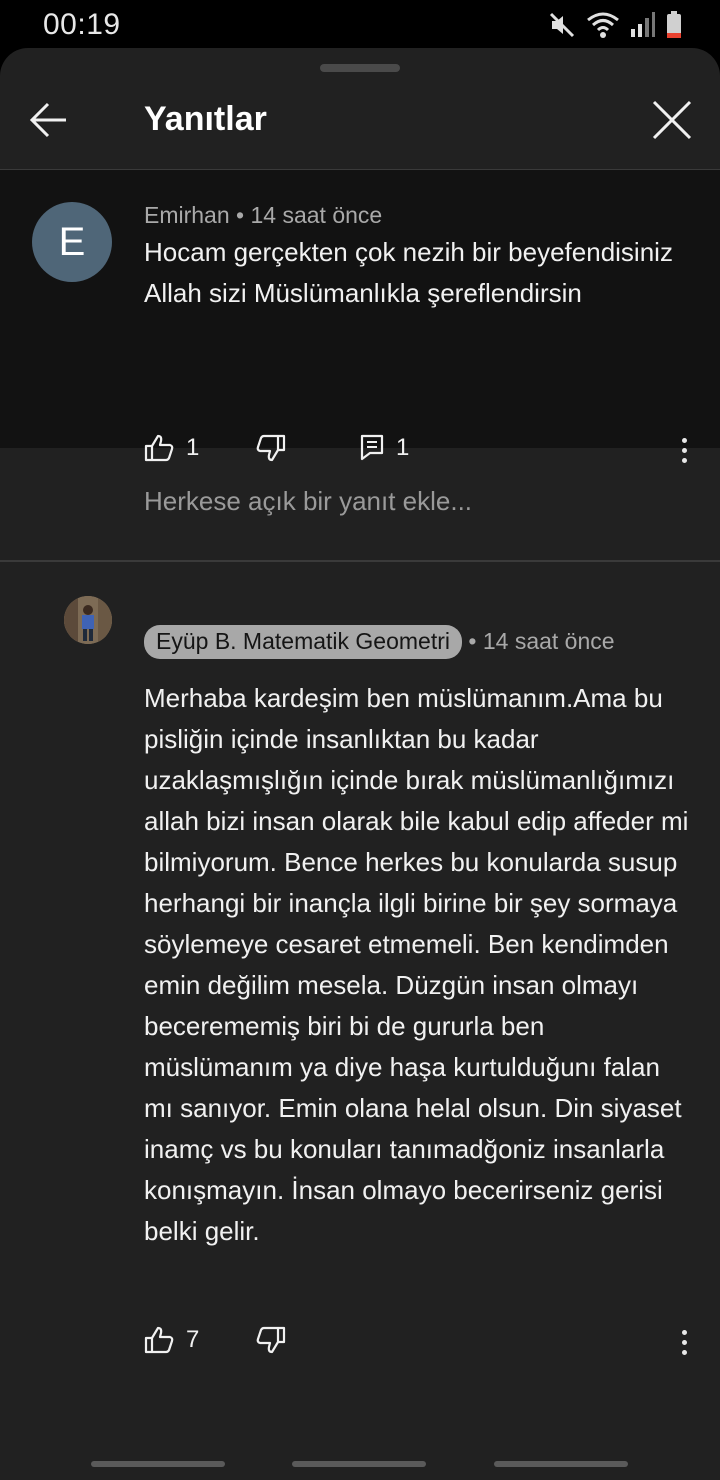  I want to click on dislike-button, so click(271, 1340).